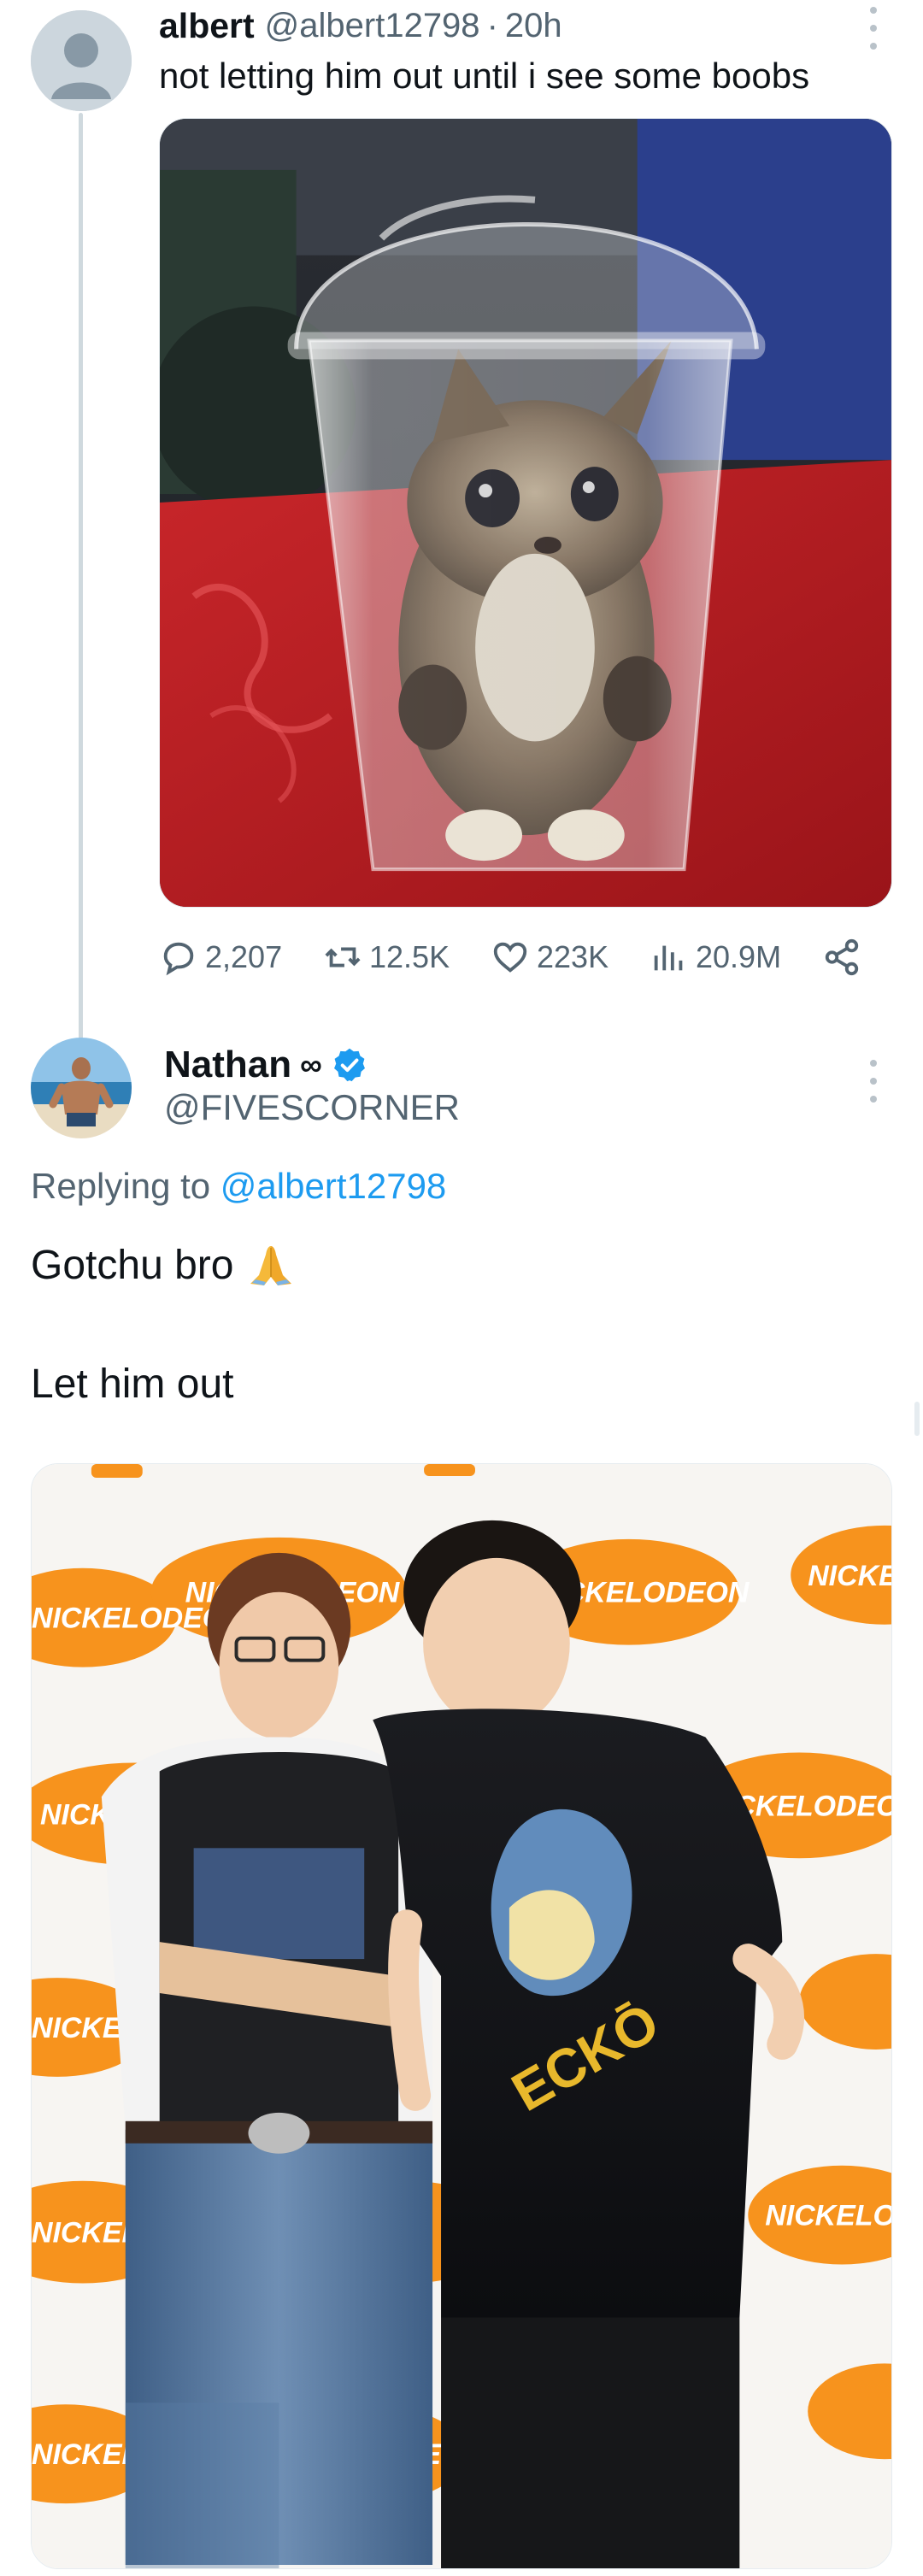  Describe the element at coordinates (739, 956) in the screenshot. I see `view-count: 20.9M` at that location.